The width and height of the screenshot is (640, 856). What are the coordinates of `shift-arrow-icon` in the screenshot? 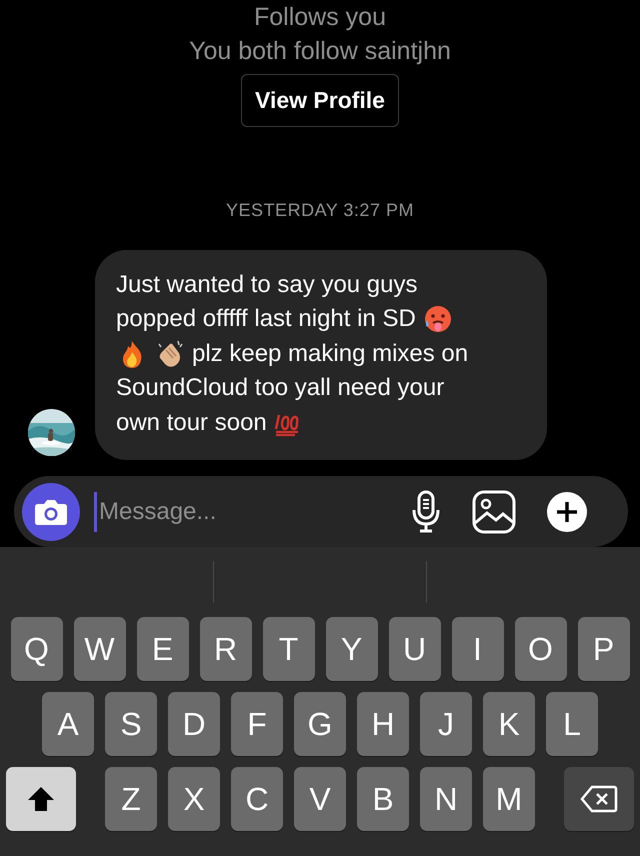 It's located at (41, 799).